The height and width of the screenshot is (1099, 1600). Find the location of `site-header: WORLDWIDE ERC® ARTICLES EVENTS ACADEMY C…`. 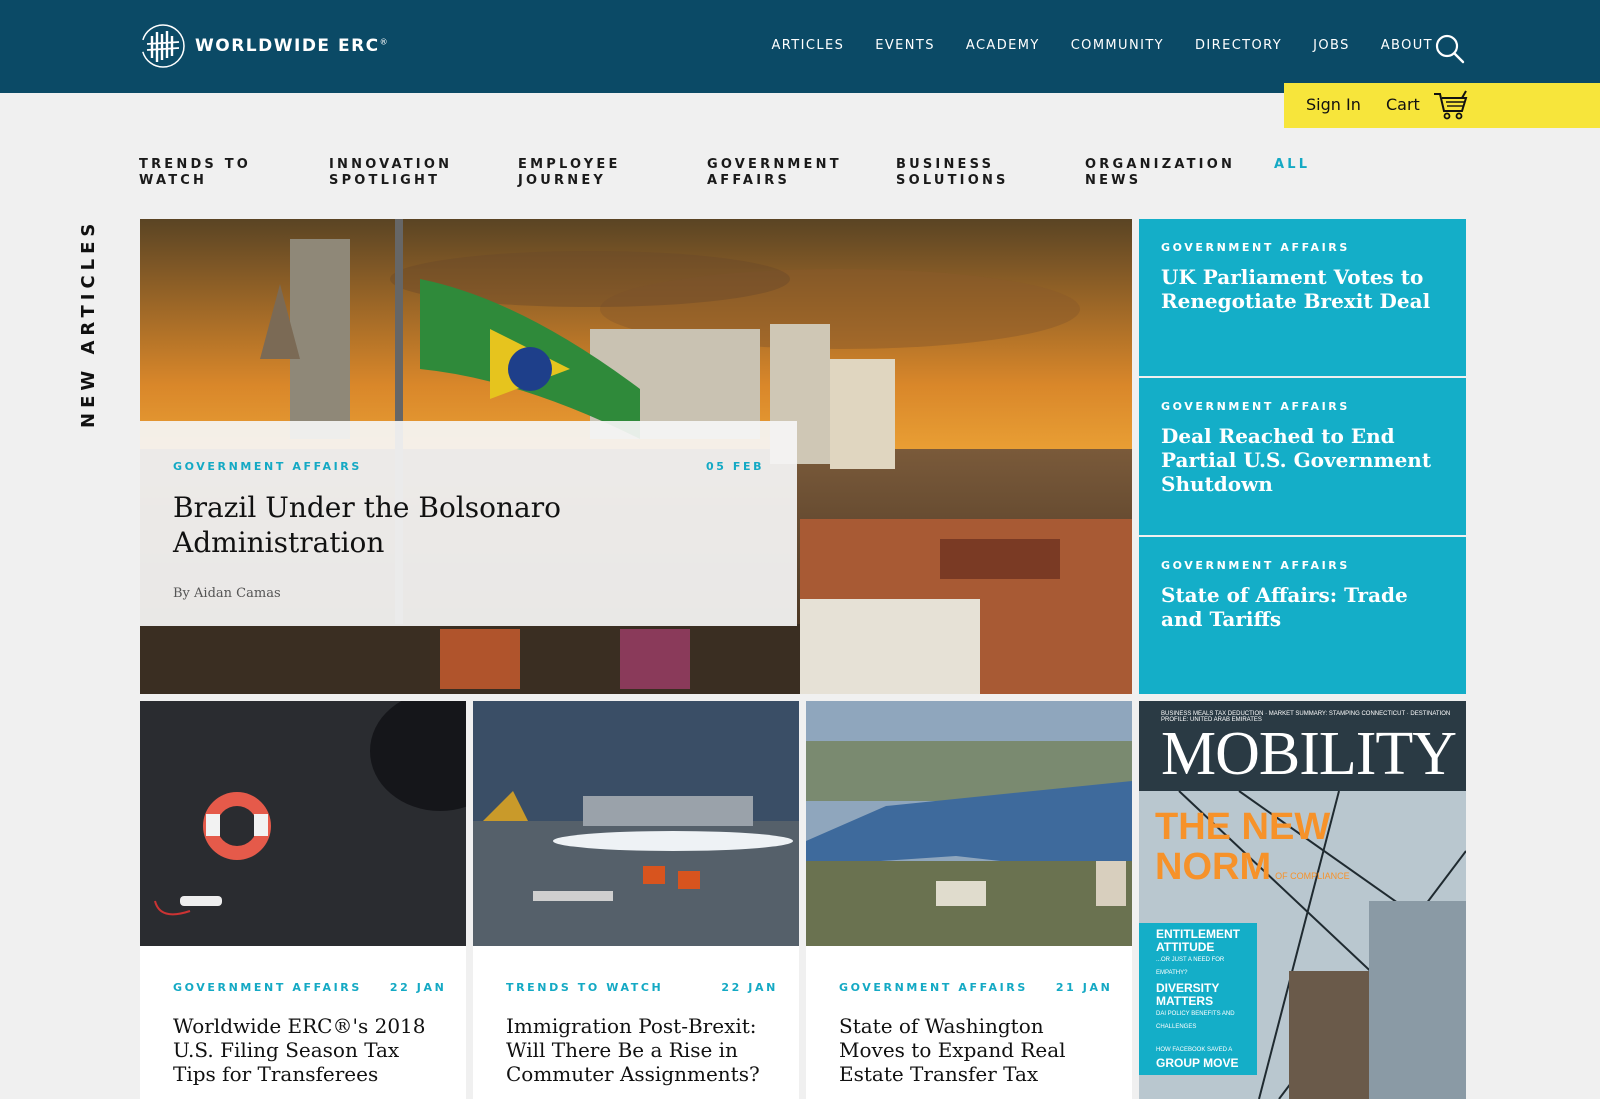

site-header: WORLDWIDE ERC® ARTICLES EVENTS ACADEMY C… is located at coordinates (800, 46).